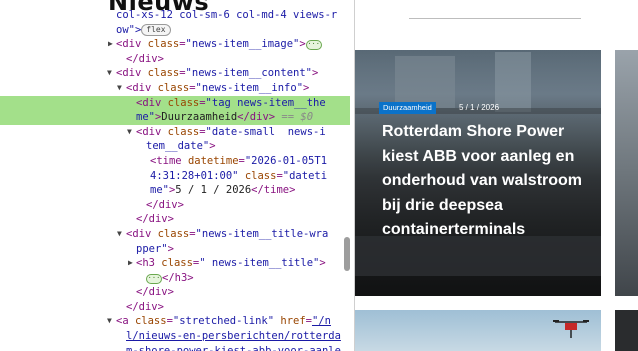  I want to click on dom-node-line: l/nieuws-en-persberichten/rotterda, so click(175, 336).